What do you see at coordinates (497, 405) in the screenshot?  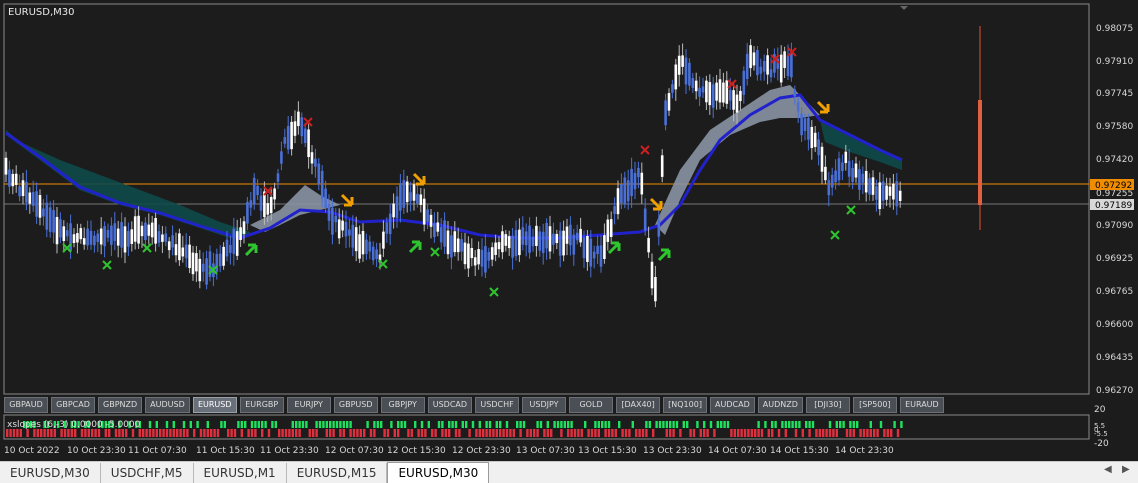 I see `symbol-button-usdchf: USDCHF` at bounding box center [497, 405].